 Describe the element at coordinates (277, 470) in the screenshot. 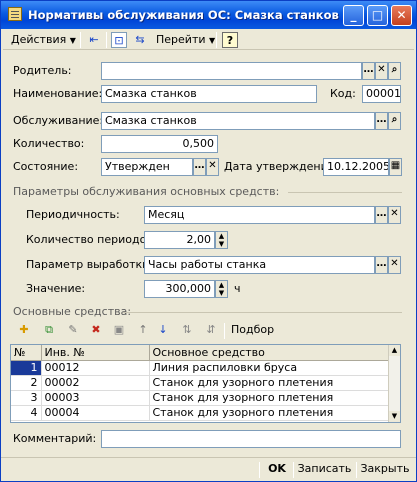

I see `ok-button: OK` at that location.